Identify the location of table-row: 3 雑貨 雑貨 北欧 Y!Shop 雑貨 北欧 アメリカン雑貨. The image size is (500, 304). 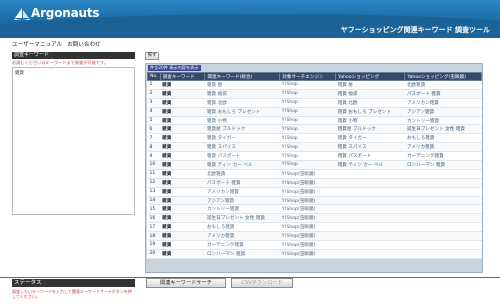
(314, 103).